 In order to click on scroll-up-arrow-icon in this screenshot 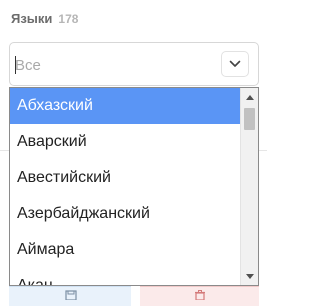, I will do `click(249, 97)`.